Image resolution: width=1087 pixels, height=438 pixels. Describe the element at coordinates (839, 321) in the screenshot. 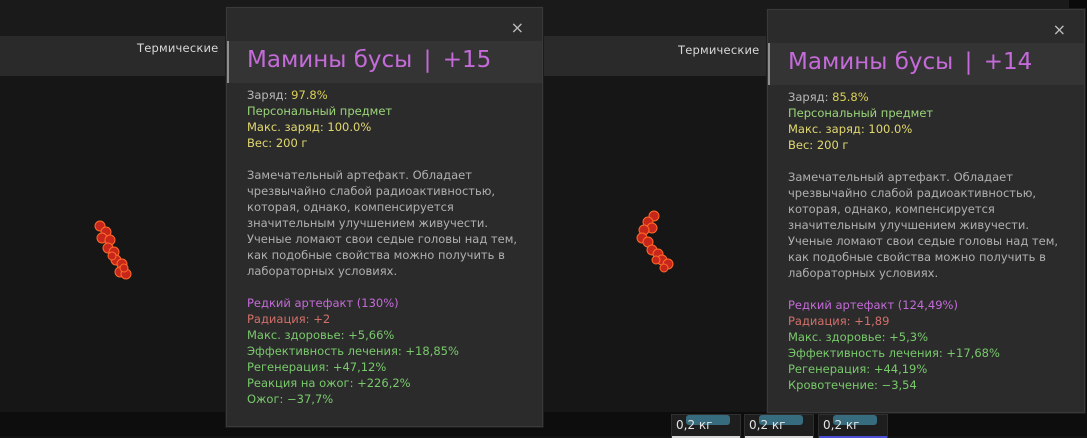

I see `stat-row: Радиация: +1,89` at that location.